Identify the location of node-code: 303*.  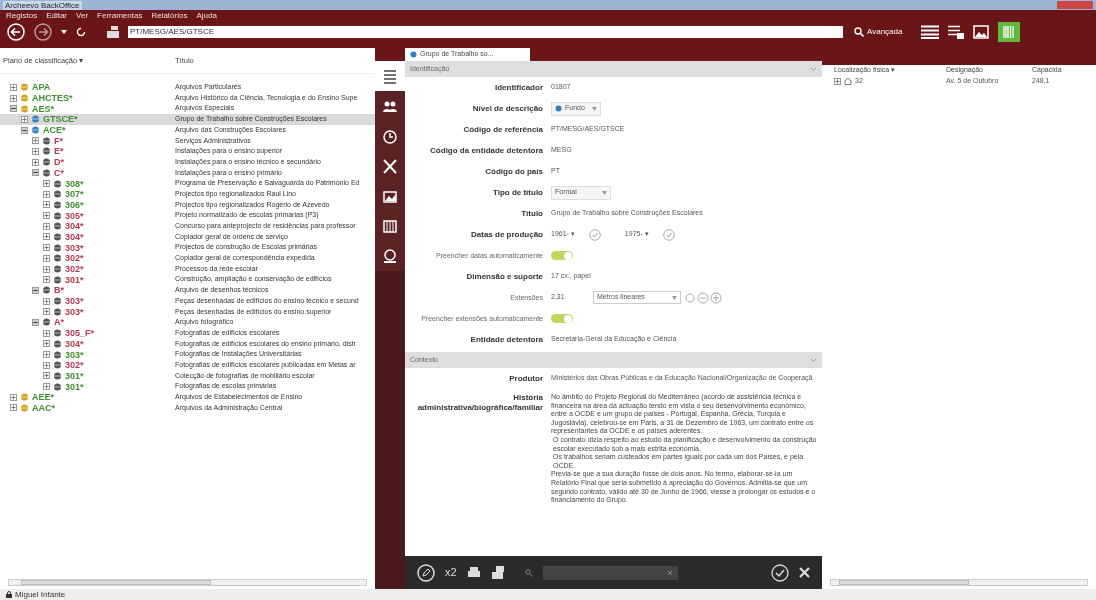
(74, 301).